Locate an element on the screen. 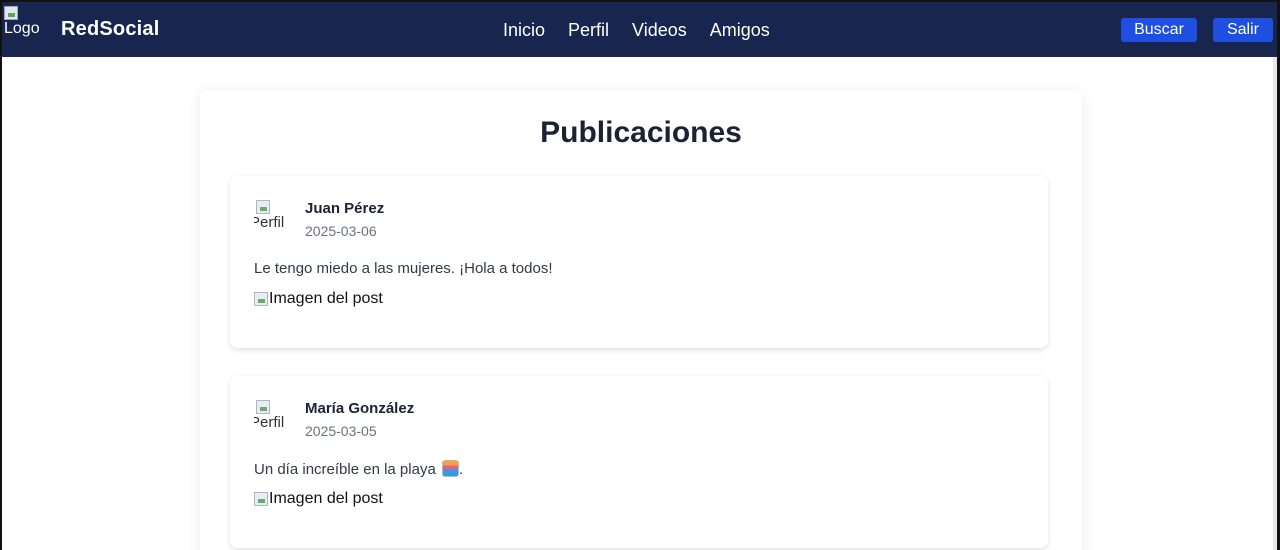  post-date: 2025-03-06 is located at coordinates (341, 231).